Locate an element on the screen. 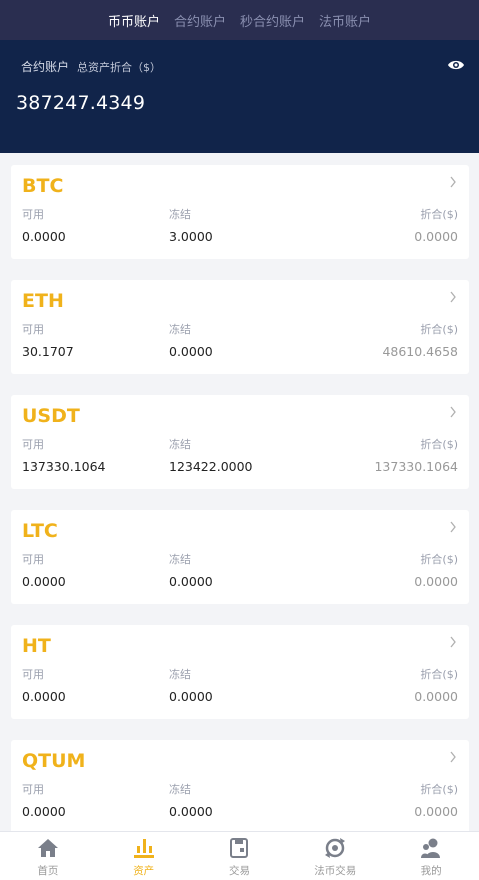  account-summary: 合约账户 总资产折合（$） 387247.4349 is located at coordinates (239, 96).